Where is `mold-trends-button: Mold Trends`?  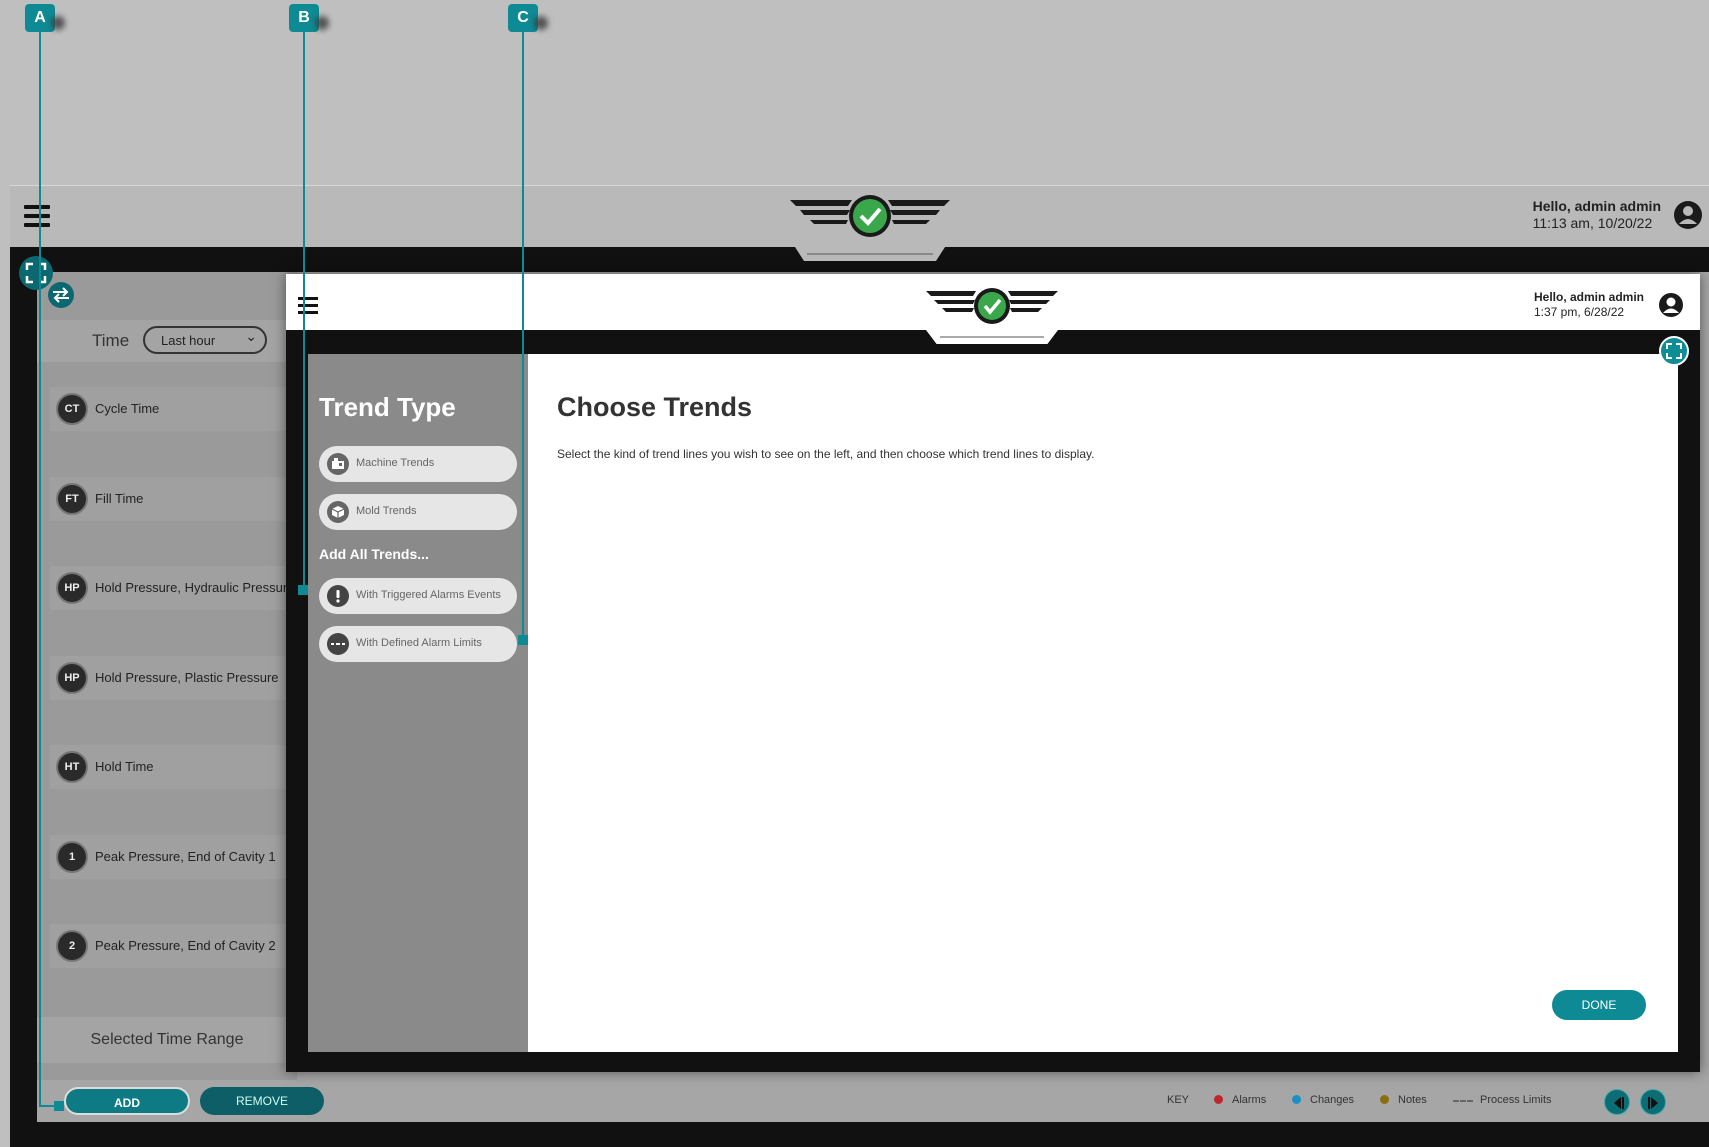
mold-trends-button: Mold Trends is located at coordinates (418, 512).